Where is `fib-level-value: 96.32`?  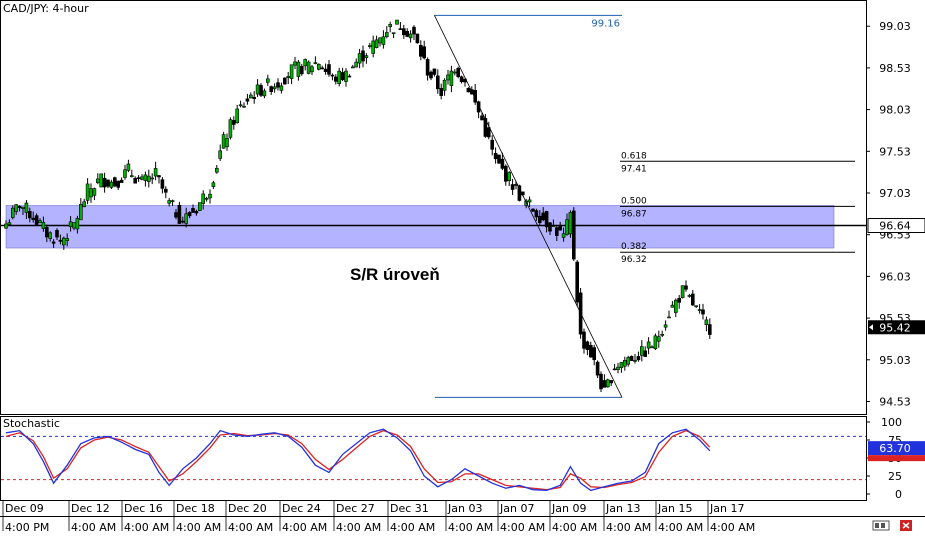
fib-level-value: 96.32 is located at coordinates (634, 260).